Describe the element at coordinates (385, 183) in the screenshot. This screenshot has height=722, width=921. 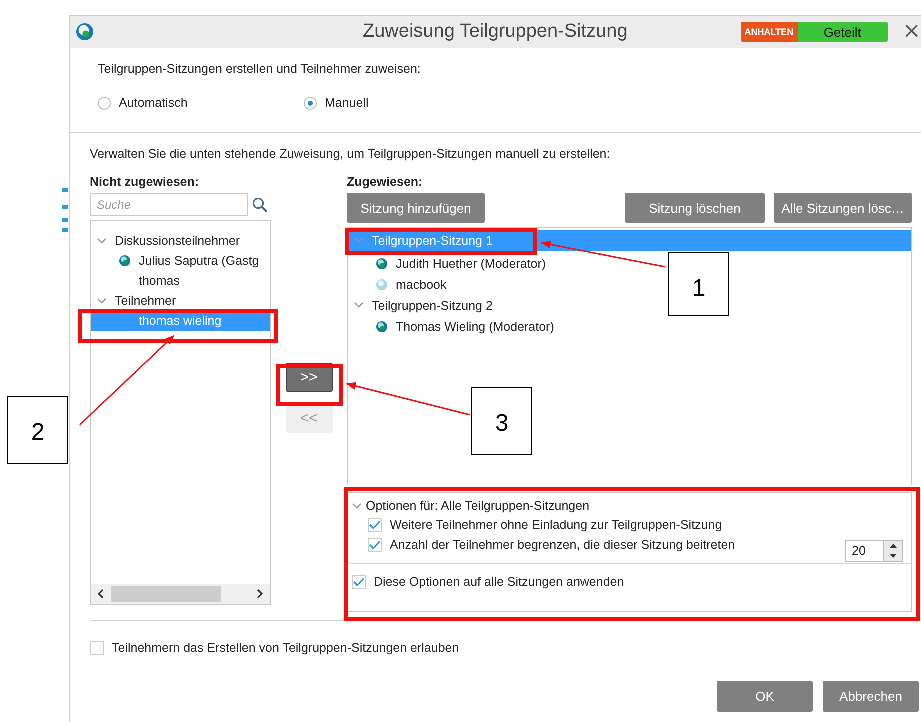
I see `section-heading: Zugewiesen:` at that location.